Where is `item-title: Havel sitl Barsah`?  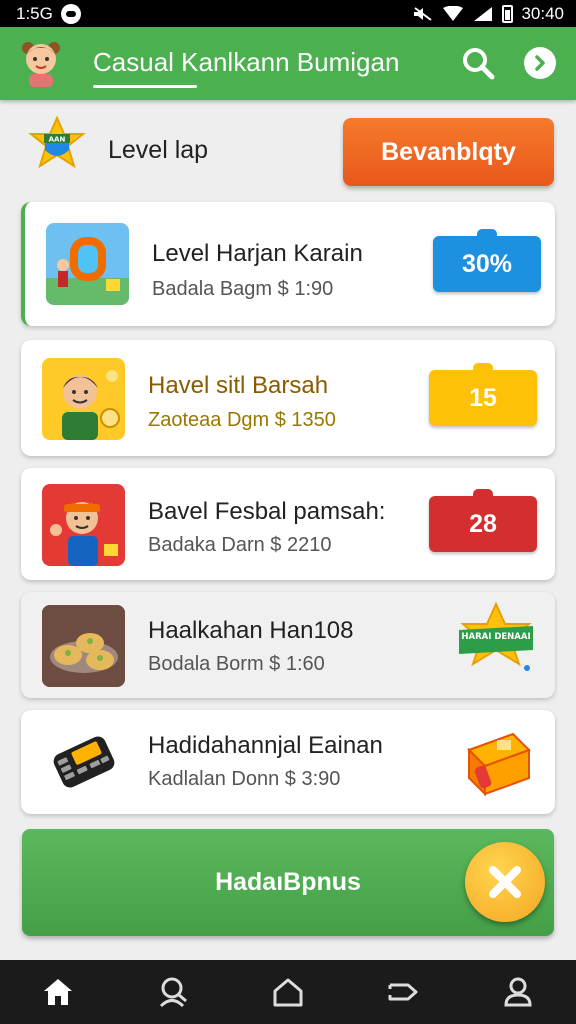
item-title: Havel sitl Barsah is located at coordinates (238, 385).